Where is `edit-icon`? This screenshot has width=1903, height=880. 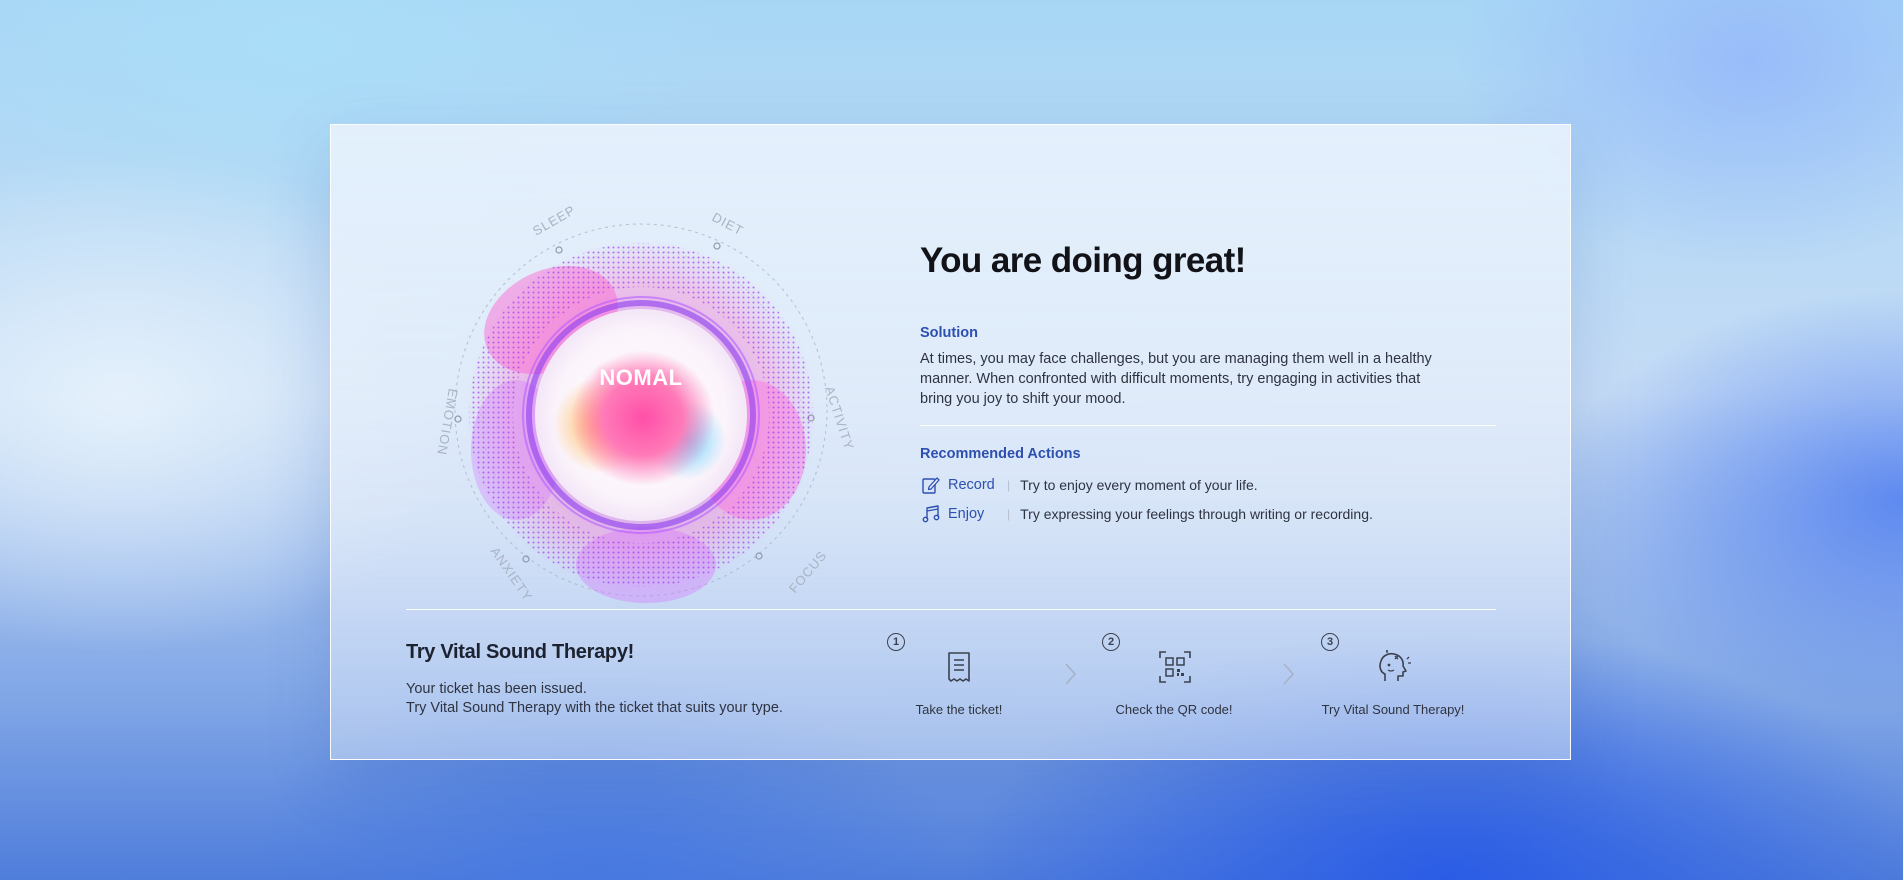
edit-icon is located at coordinates (931, 485).